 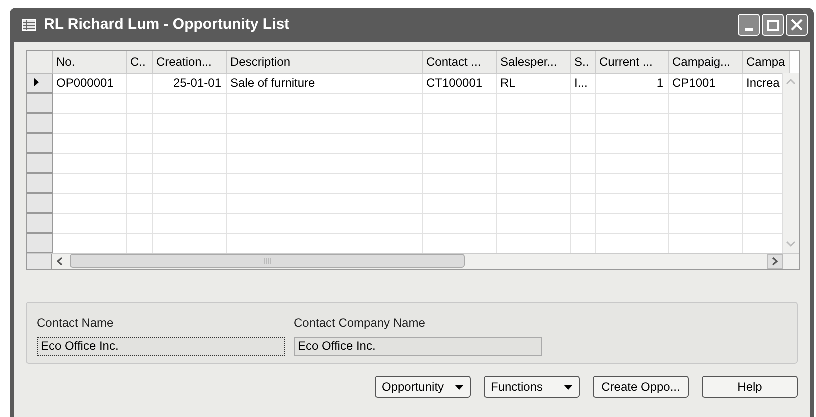 What do you see at coordinates (39, 62) in the screenshot?
I see `header-corner` at bounding box center [39, 62].